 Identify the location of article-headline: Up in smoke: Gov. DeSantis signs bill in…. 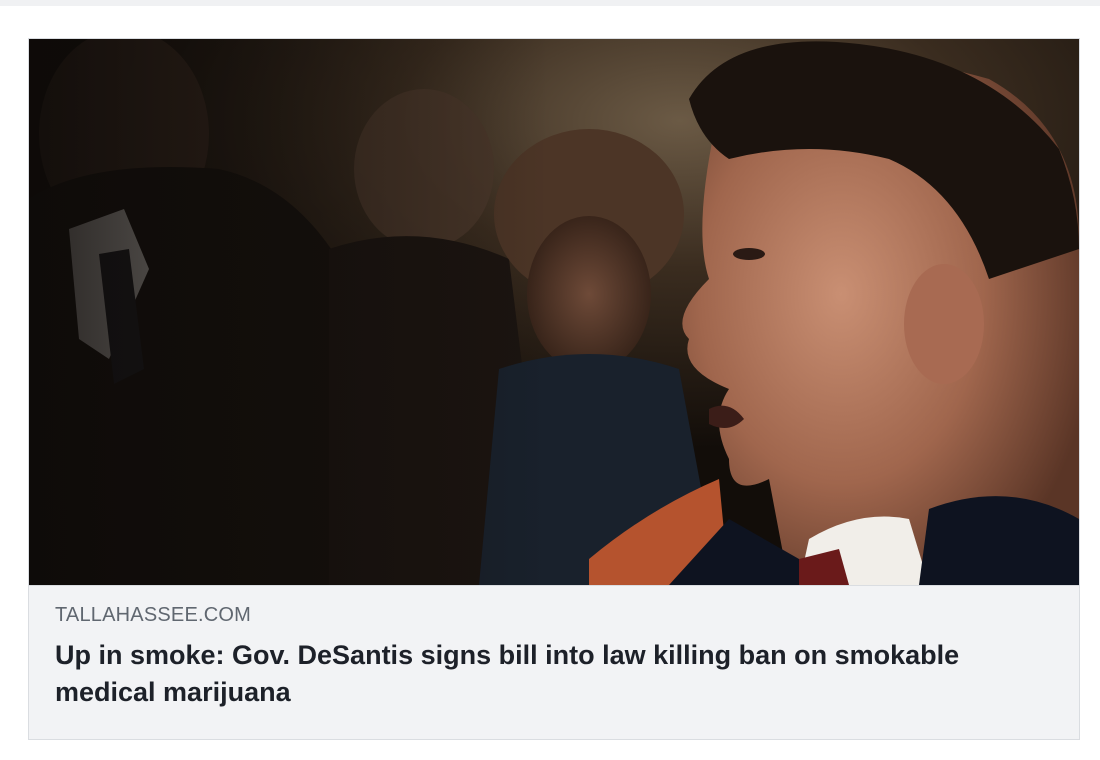
(545, 674).